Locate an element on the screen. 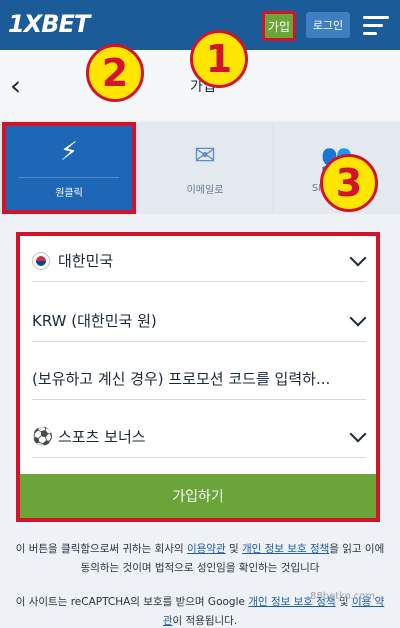  register-submit-button: 가입하기 is located at coordinates (198, 496).